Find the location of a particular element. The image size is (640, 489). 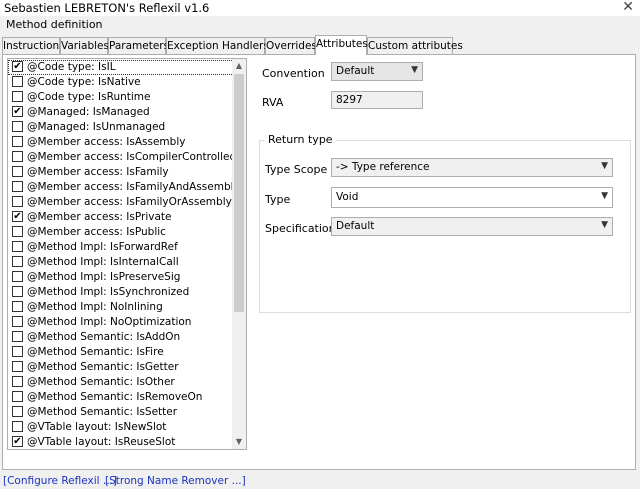

attribute-label: @Managed: IsUnmanaged is located at coordinates (96, 127).